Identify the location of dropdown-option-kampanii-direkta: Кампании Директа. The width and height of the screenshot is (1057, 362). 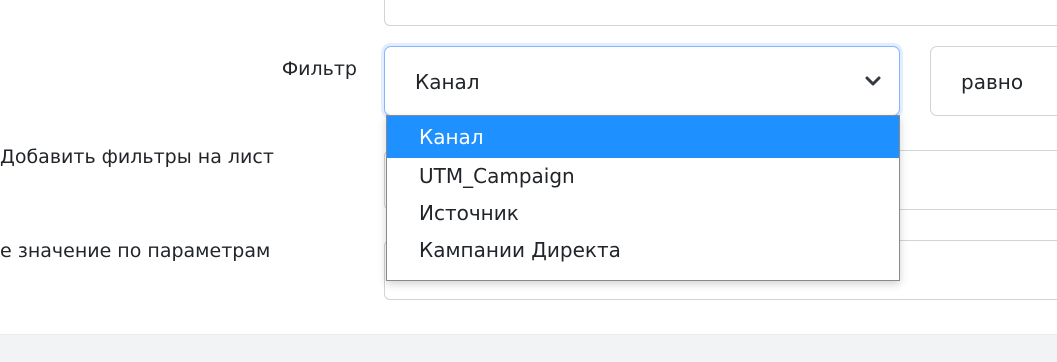
(643, 250).